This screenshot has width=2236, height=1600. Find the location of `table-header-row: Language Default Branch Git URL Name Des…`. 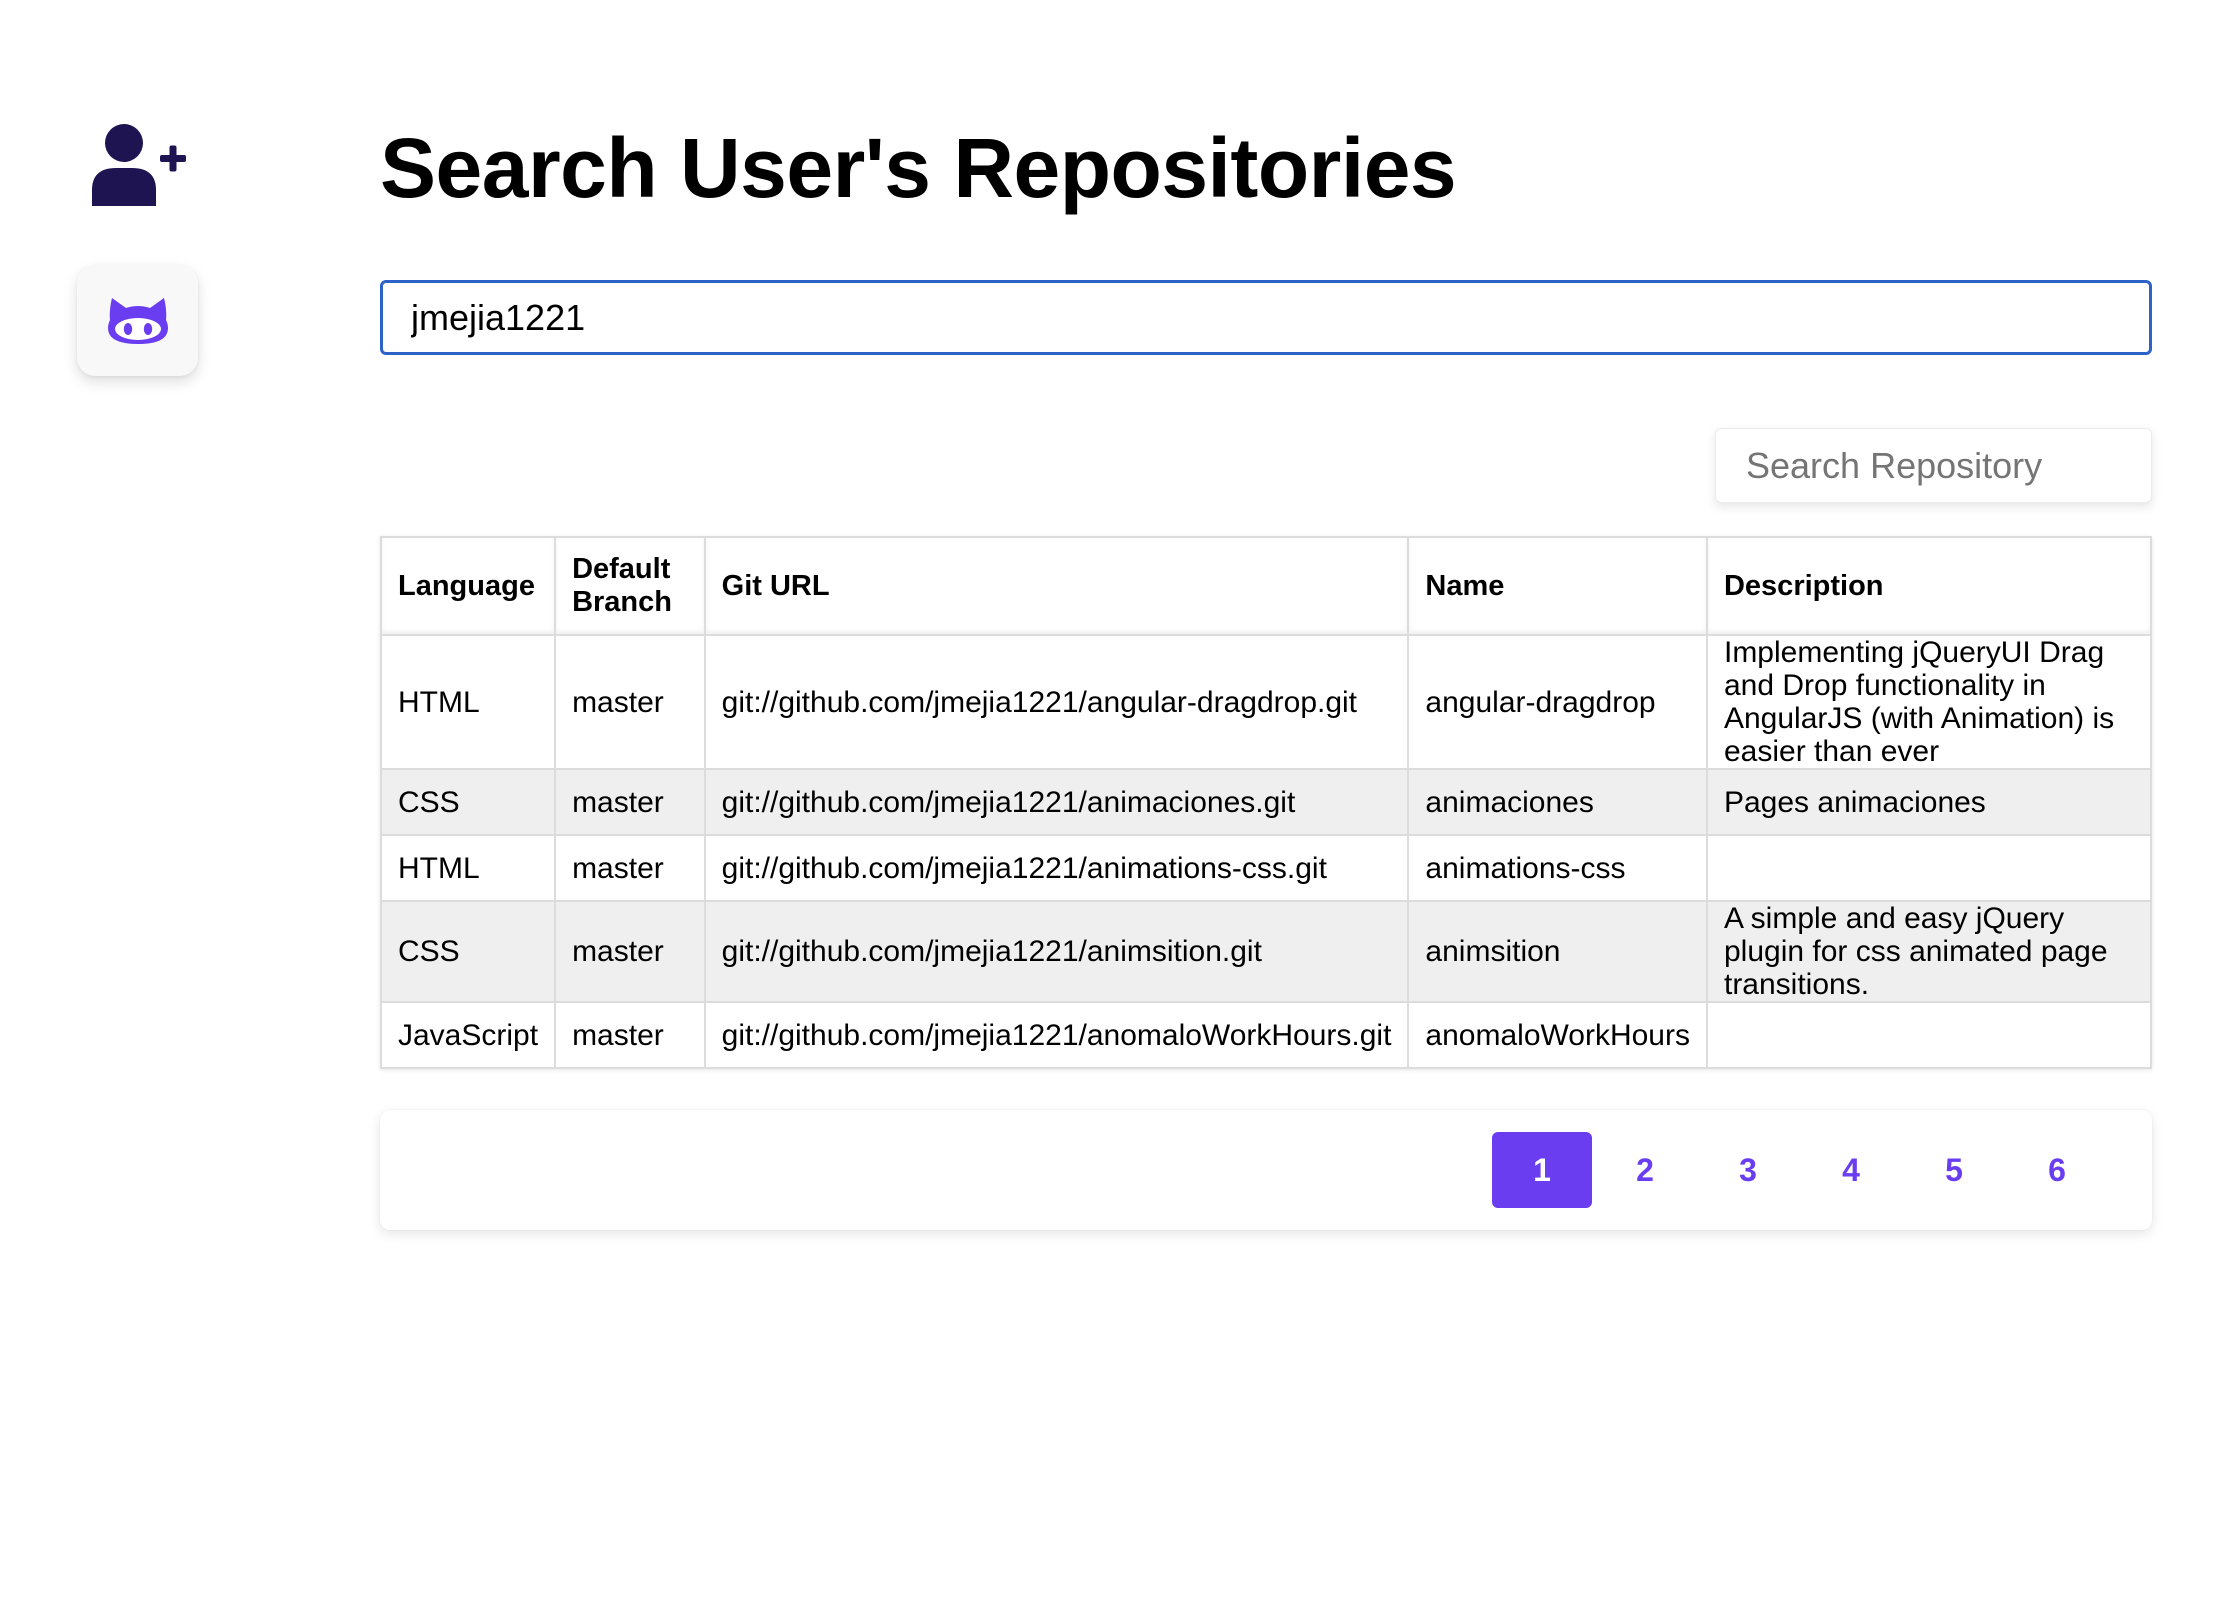

table-header-row: Language Default Branch Git URL Name Des… is located at coordinates (1266, 586).